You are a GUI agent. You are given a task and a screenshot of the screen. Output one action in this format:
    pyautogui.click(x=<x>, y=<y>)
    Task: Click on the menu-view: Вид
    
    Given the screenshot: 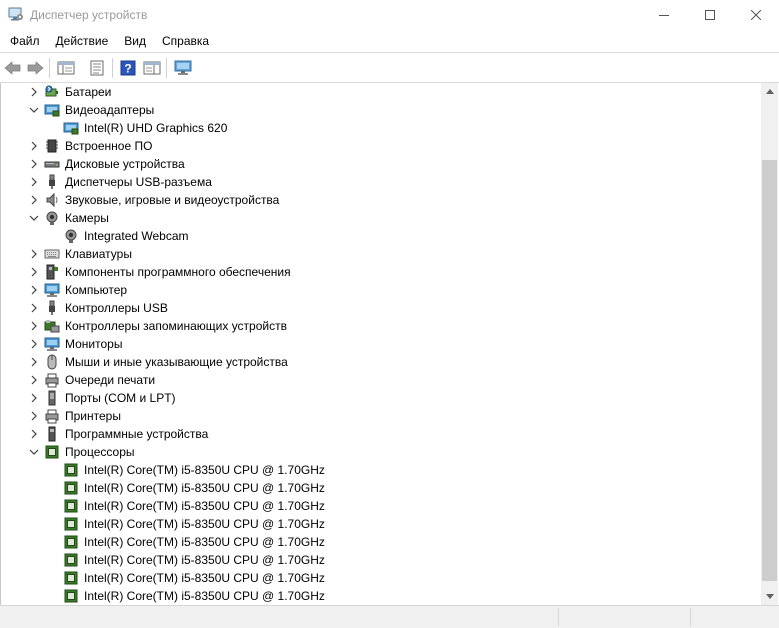 What is the action you would take?
    pyautogui.click(x=134, y=41)
    